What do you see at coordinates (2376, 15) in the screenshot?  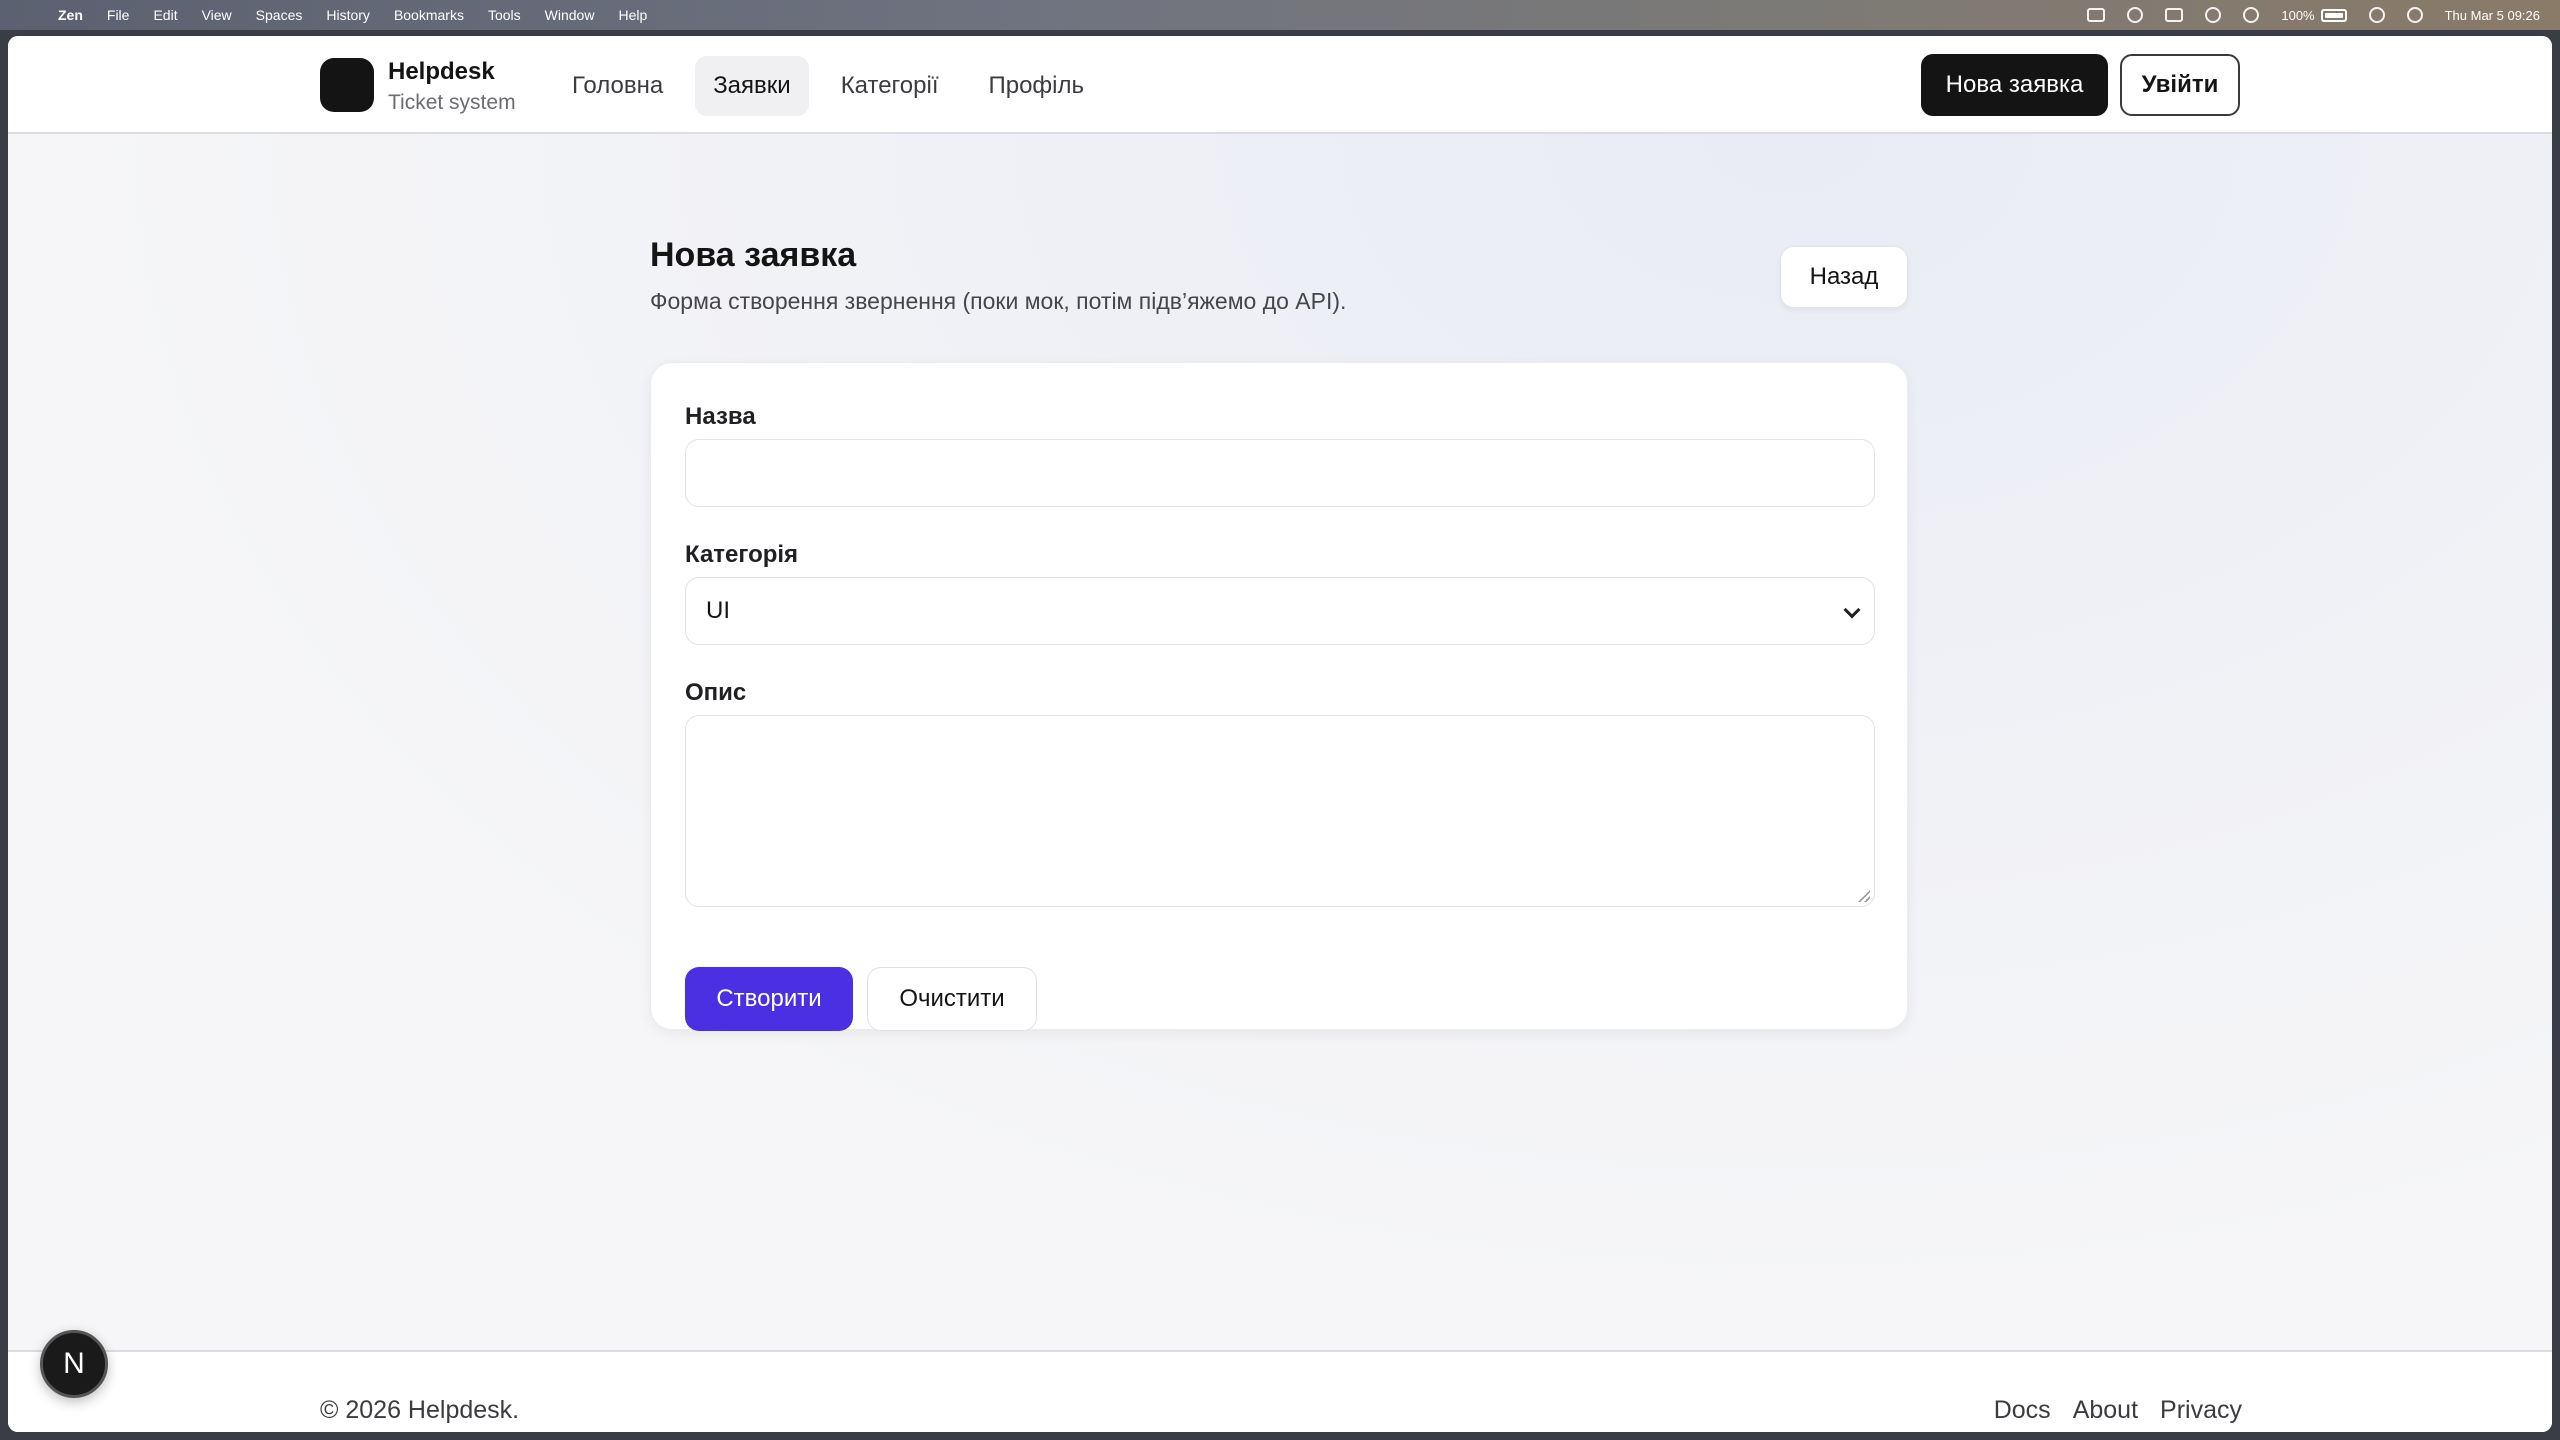 I see `wifi-icon` at bounding box center [2376, 15].